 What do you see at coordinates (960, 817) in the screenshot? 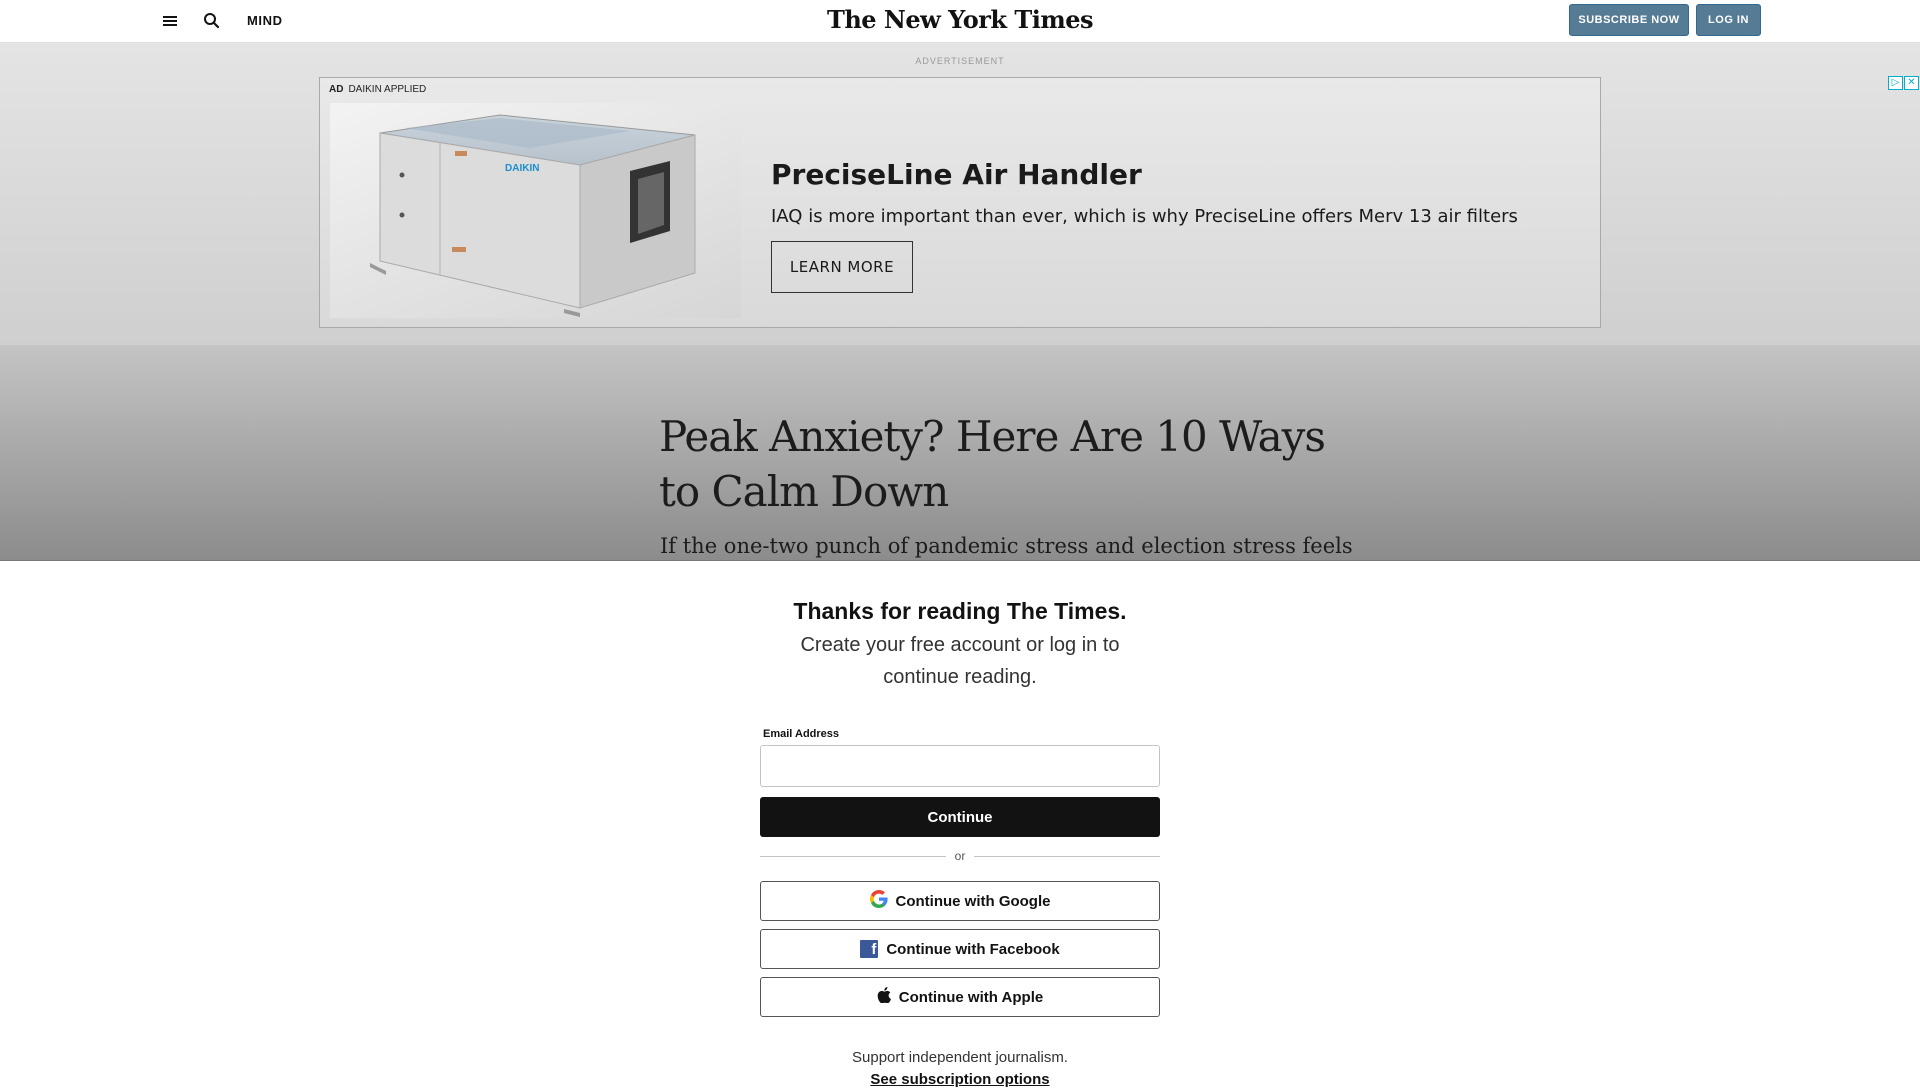
I see `continue-button: Continue` at bounding box center [960, 817].